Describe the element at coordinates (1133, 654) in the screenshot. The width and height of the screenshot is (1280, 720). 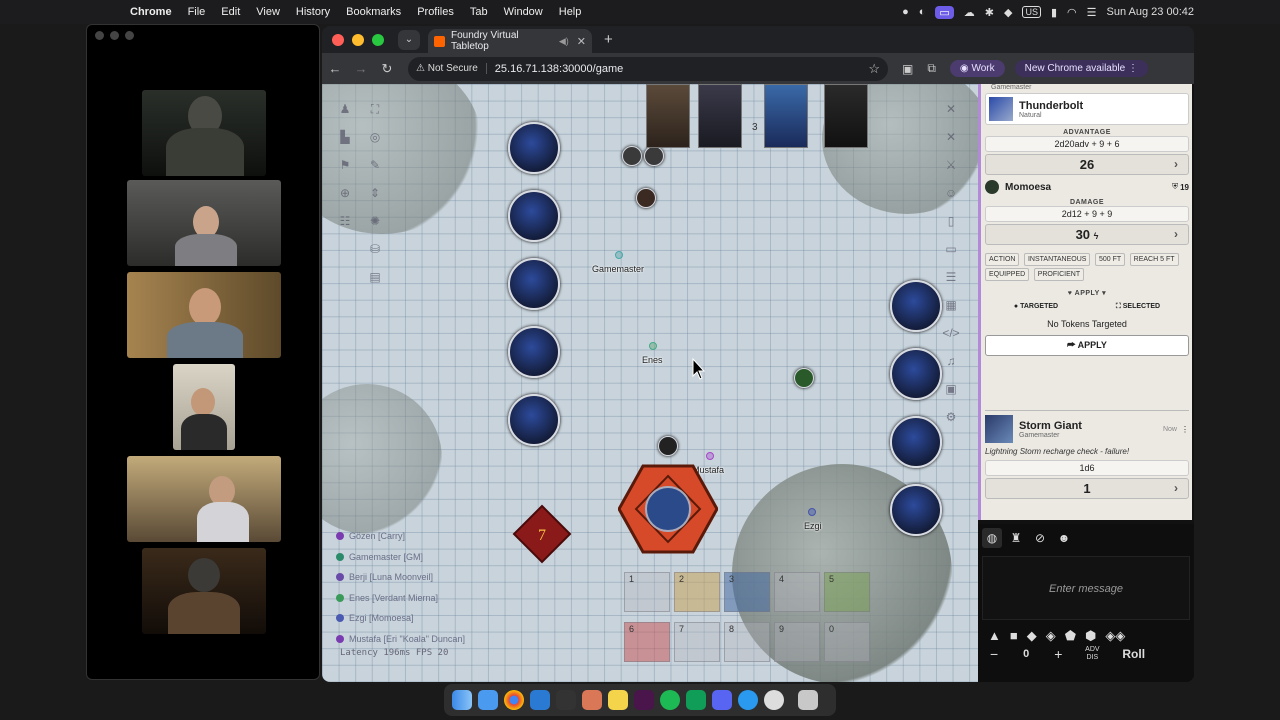
I see `roll-button: Roll` at that location.